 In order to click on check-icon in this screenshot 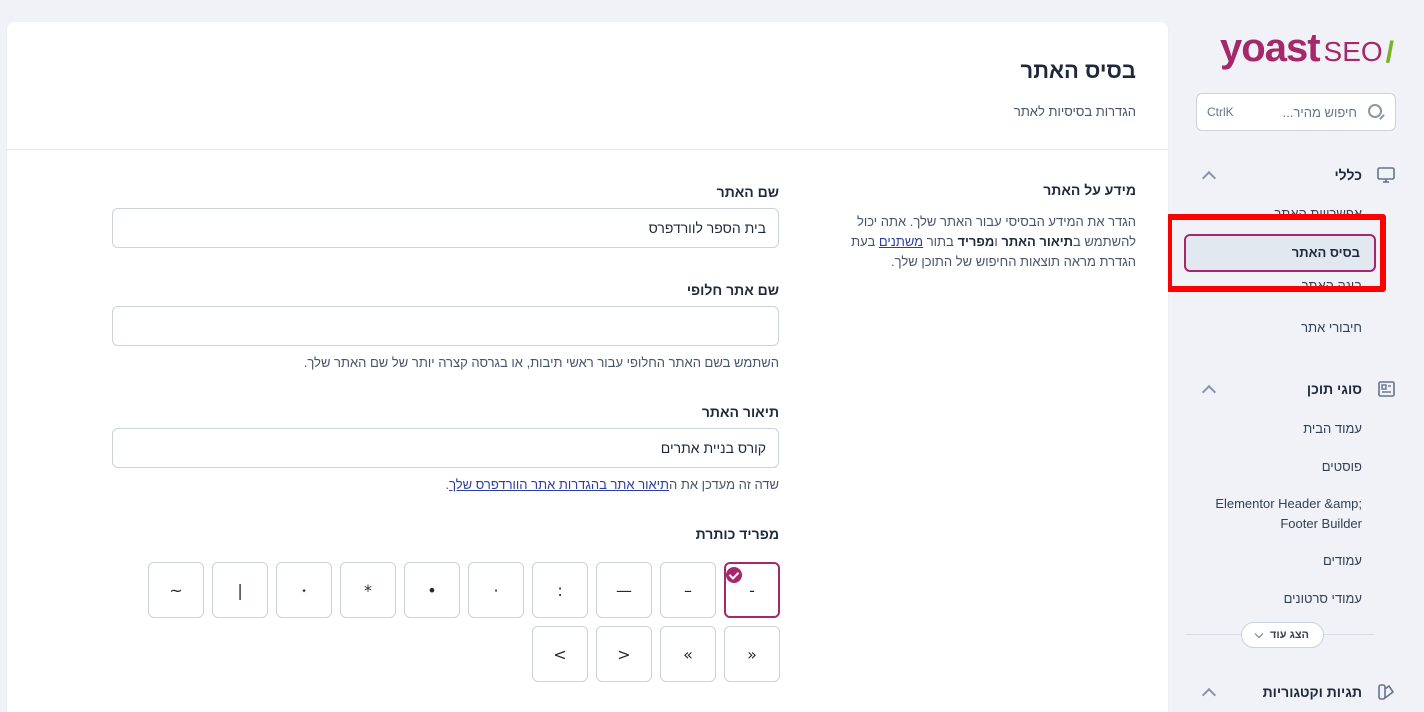, I will do `click(734, 575)`.